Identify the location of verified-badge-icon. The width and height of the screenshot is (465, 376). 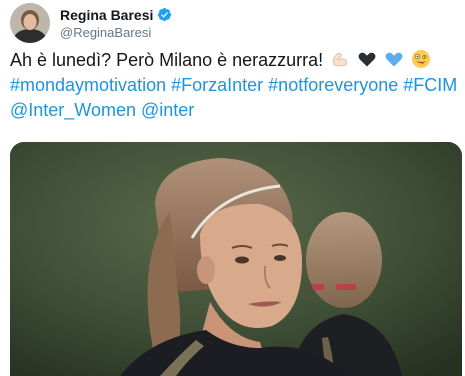
(165, 14).